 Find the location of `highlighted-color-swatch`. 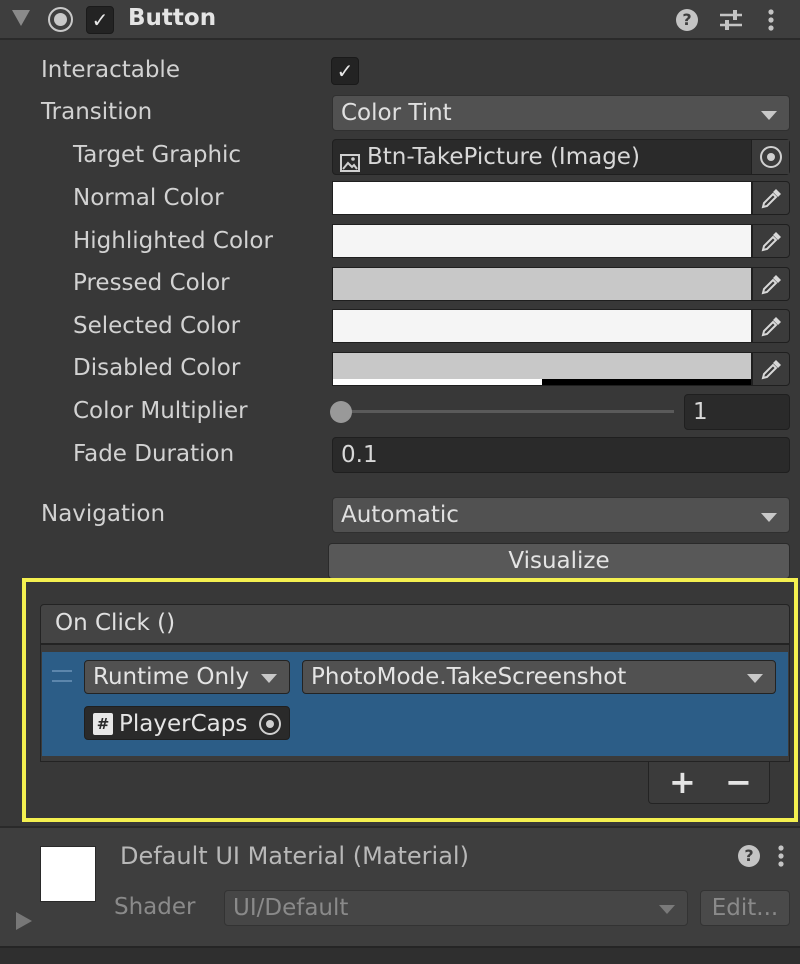

highlighted-color-swatch is located at coordinates (542, 241).